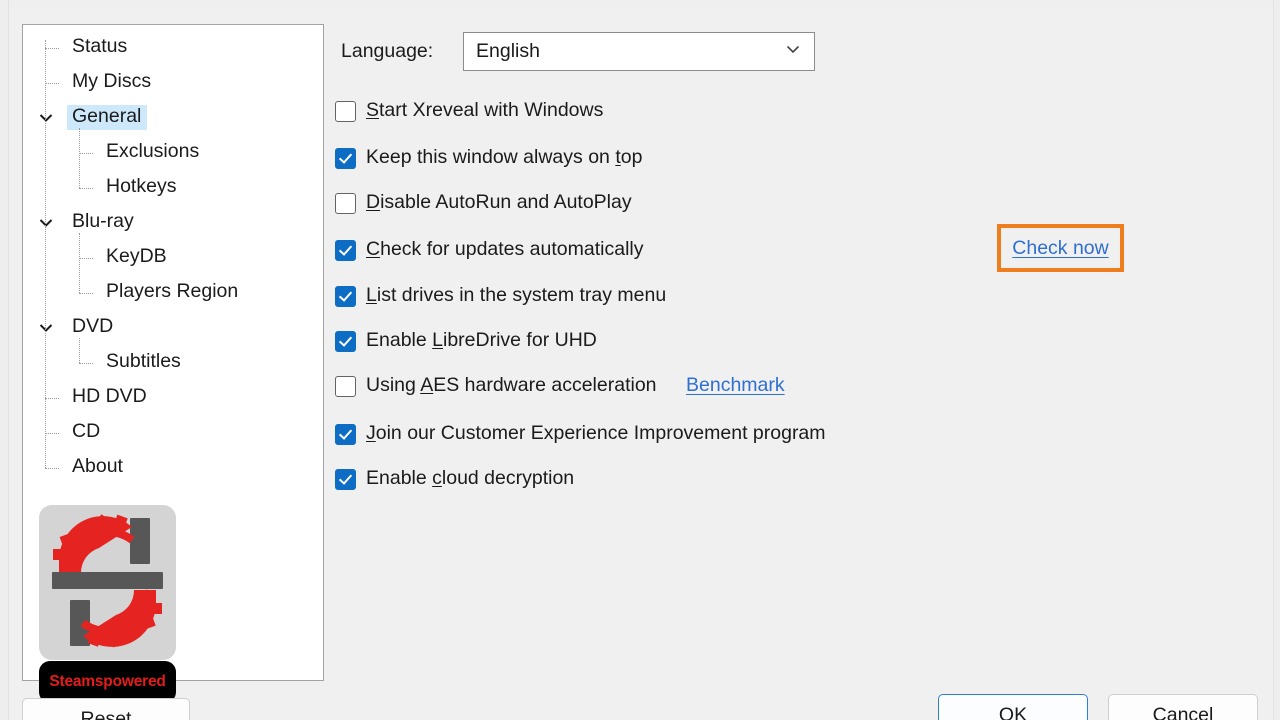 The height and width of the screenshot is (720, 1280). Describe the element at coordinates (173, 432) in the screenshot. I see `sidebar-item-cd: CD` at that location.